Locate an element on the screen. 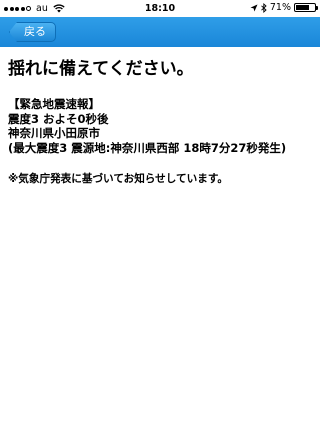  battery-icon is located at coordinates (306, 7).